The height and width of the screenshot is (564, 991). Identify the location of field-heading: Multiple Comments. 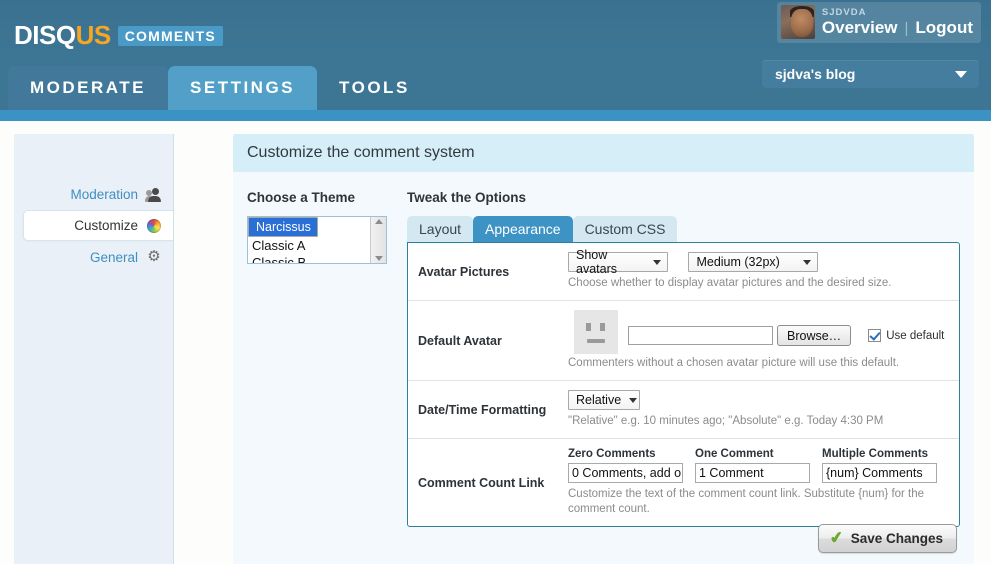
(875, 454).